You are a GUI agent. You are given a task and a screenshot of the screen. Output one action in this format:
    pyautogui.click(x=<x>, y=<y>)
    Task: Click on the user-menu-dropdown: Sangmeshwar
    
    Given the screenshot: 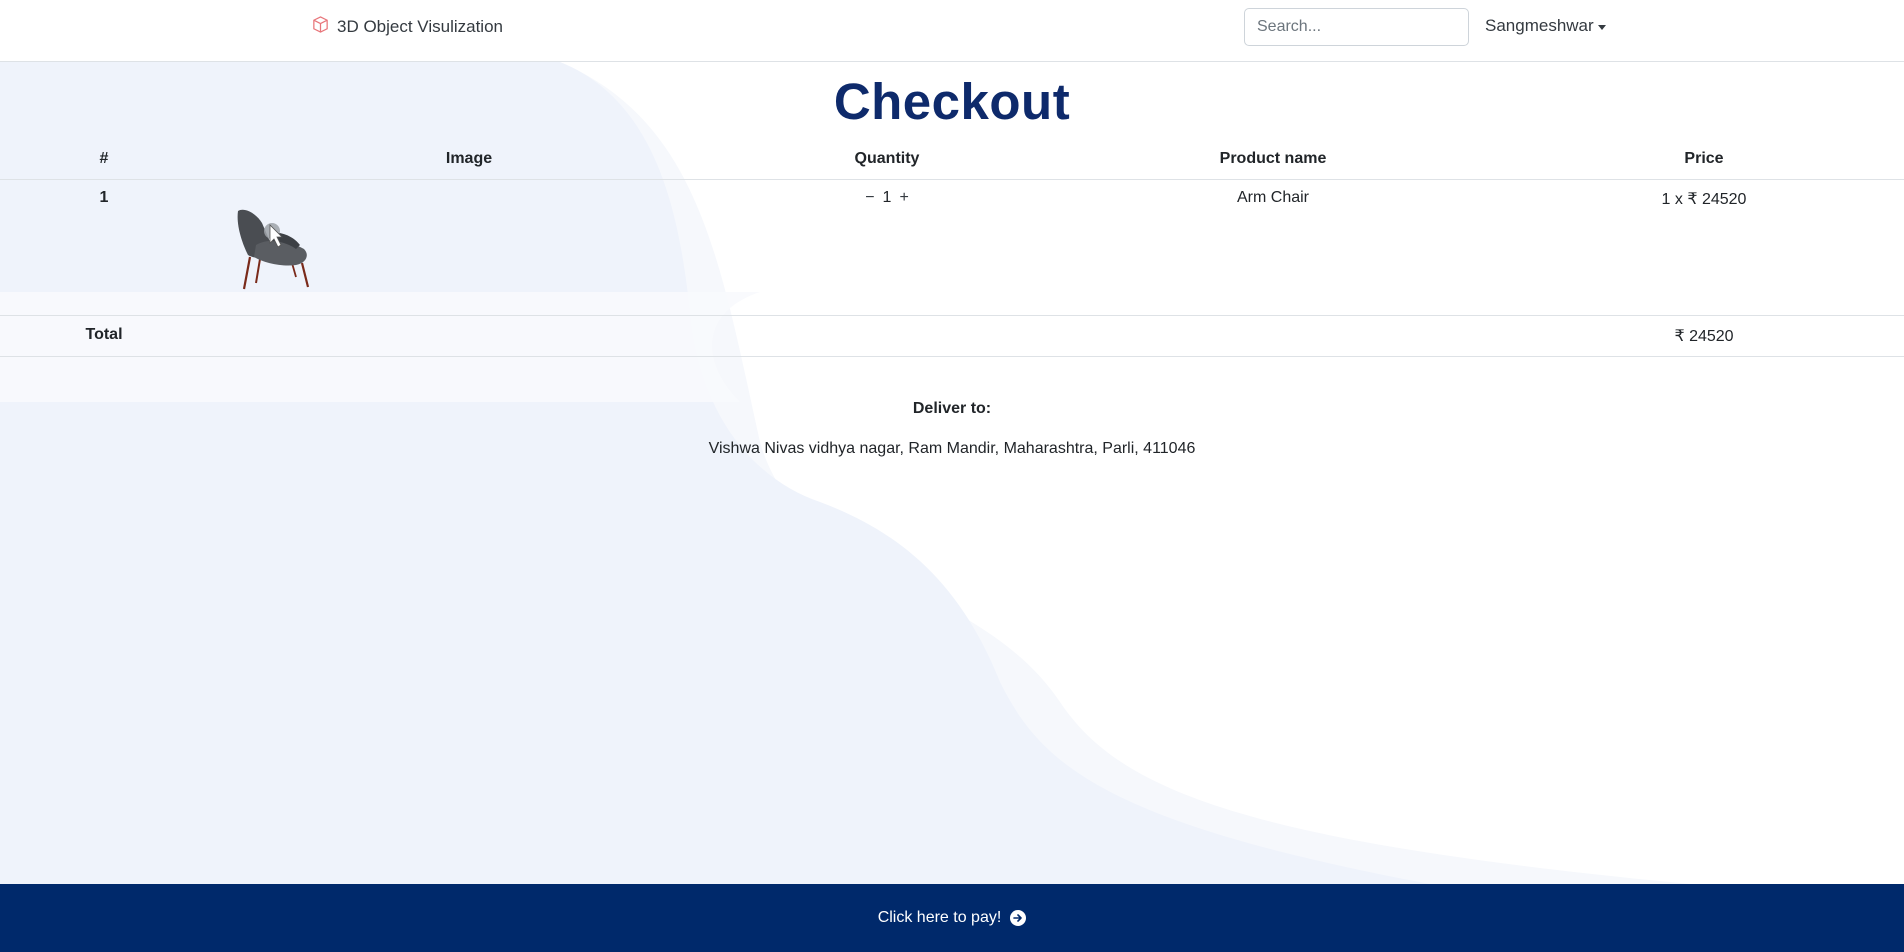 What is the action you would take?
    pyautogui.click(x=1545, y=26)
    